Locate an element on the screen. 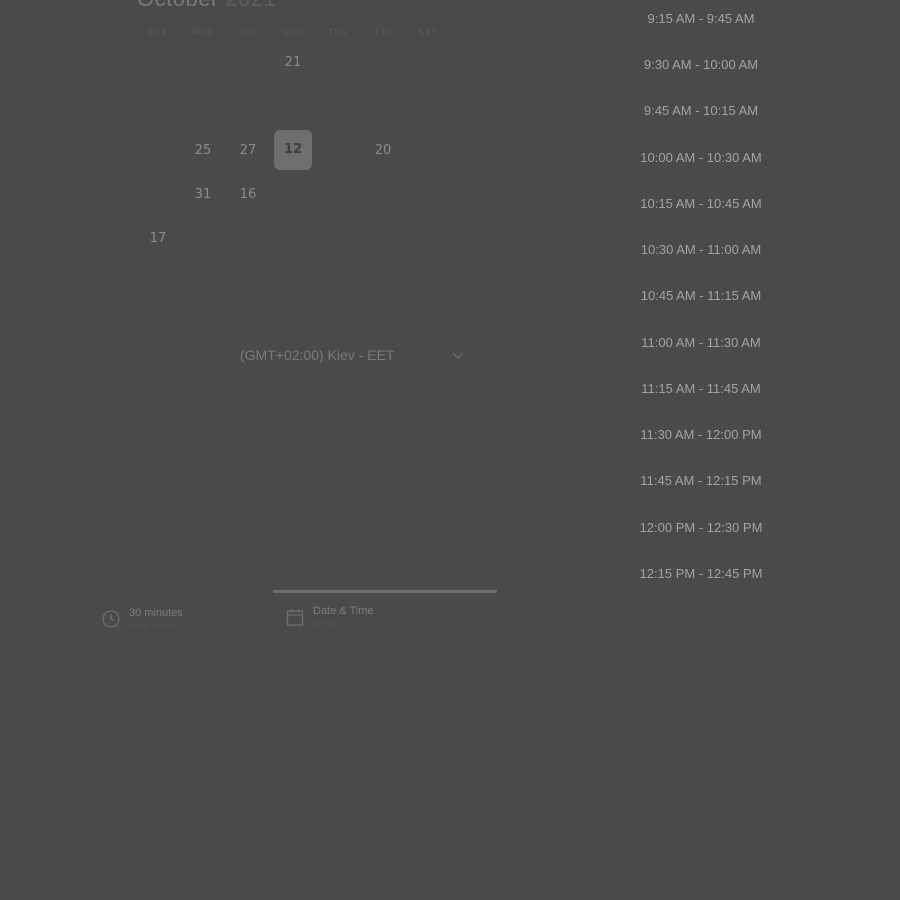 Image resolution: width=900 pixels, height=900 pixels. calendar-day: 31 is located at coordinates (203, 195).